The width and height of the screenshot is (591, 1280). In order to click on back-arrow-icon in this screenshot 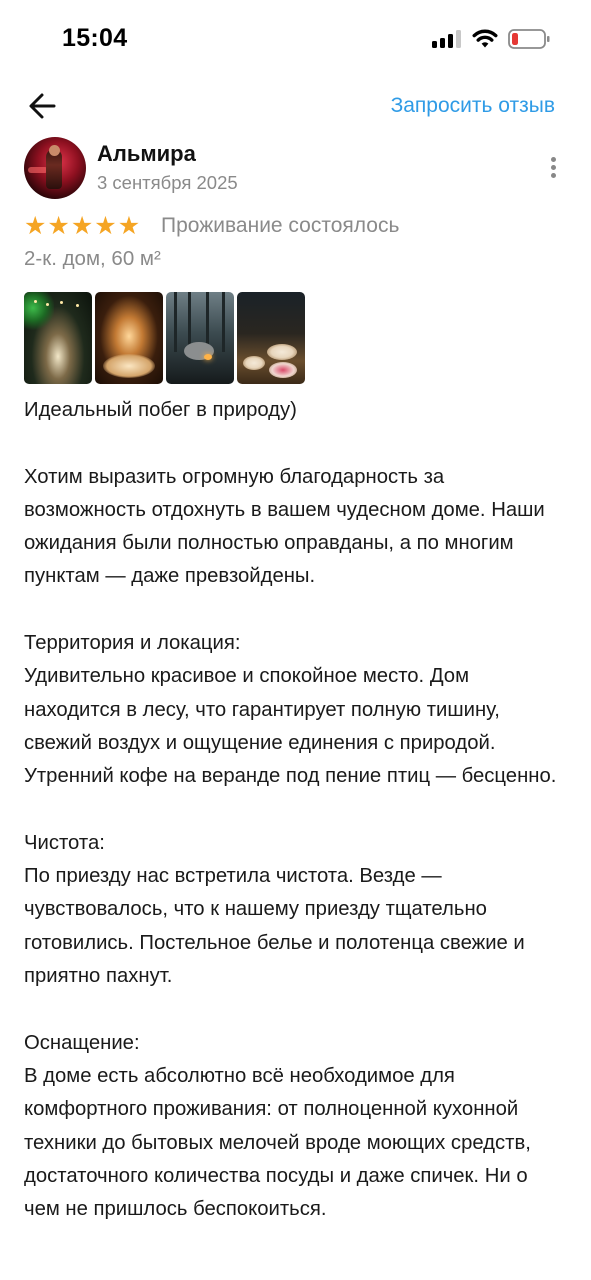, I will do `click(44, 106)`.